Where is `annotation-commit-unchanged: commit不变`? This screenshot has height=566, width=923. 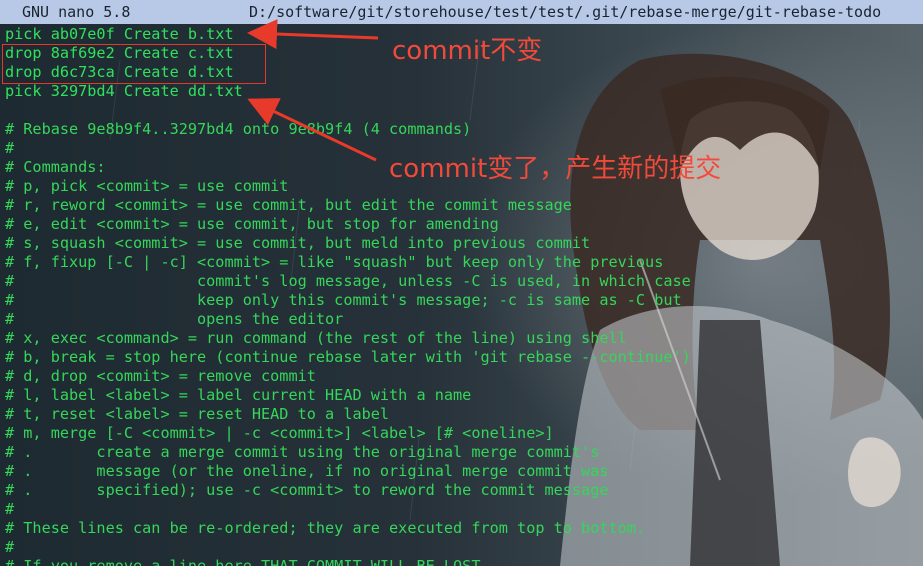
annotation-commit-unchanged: commit不变 is located at coordinates (467, 51).